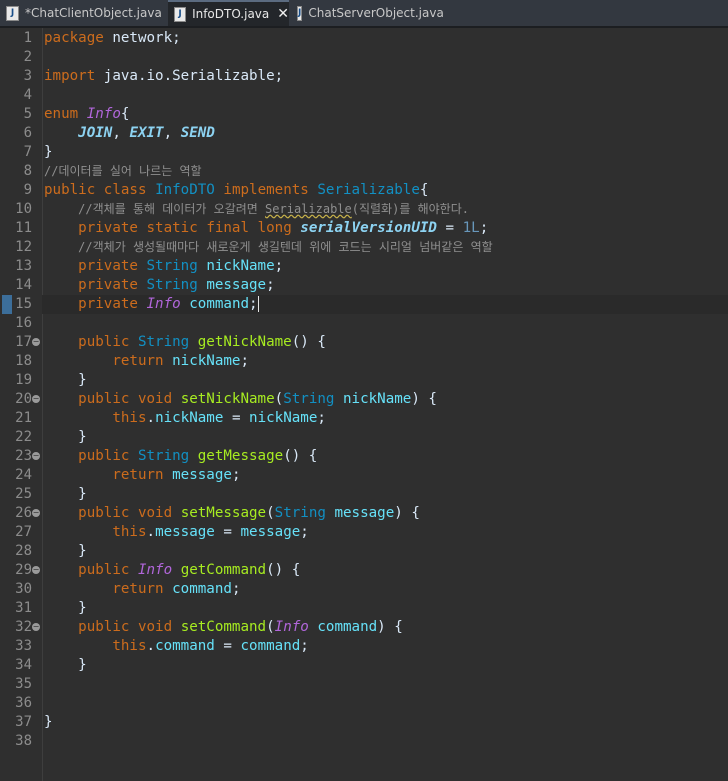 The height and width of the screenshot is (781, 728). Describe the element at coordinates (129, 418) in the screenshot. I see `code-token: this` at that location.